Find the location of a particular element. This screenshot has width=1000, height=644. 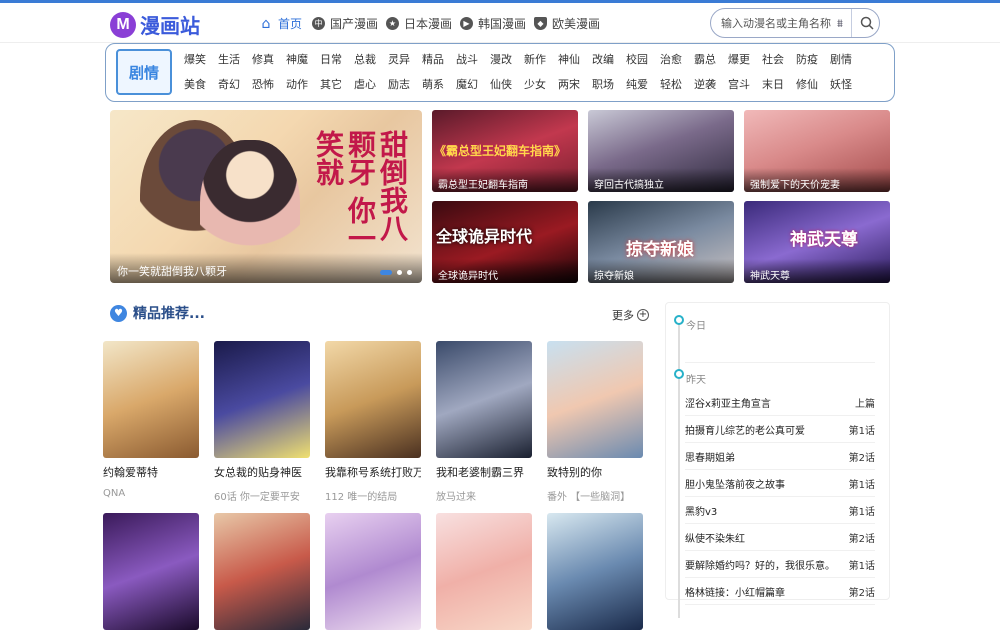

genre-tag: 修真 is located at coordinates (263, 59).